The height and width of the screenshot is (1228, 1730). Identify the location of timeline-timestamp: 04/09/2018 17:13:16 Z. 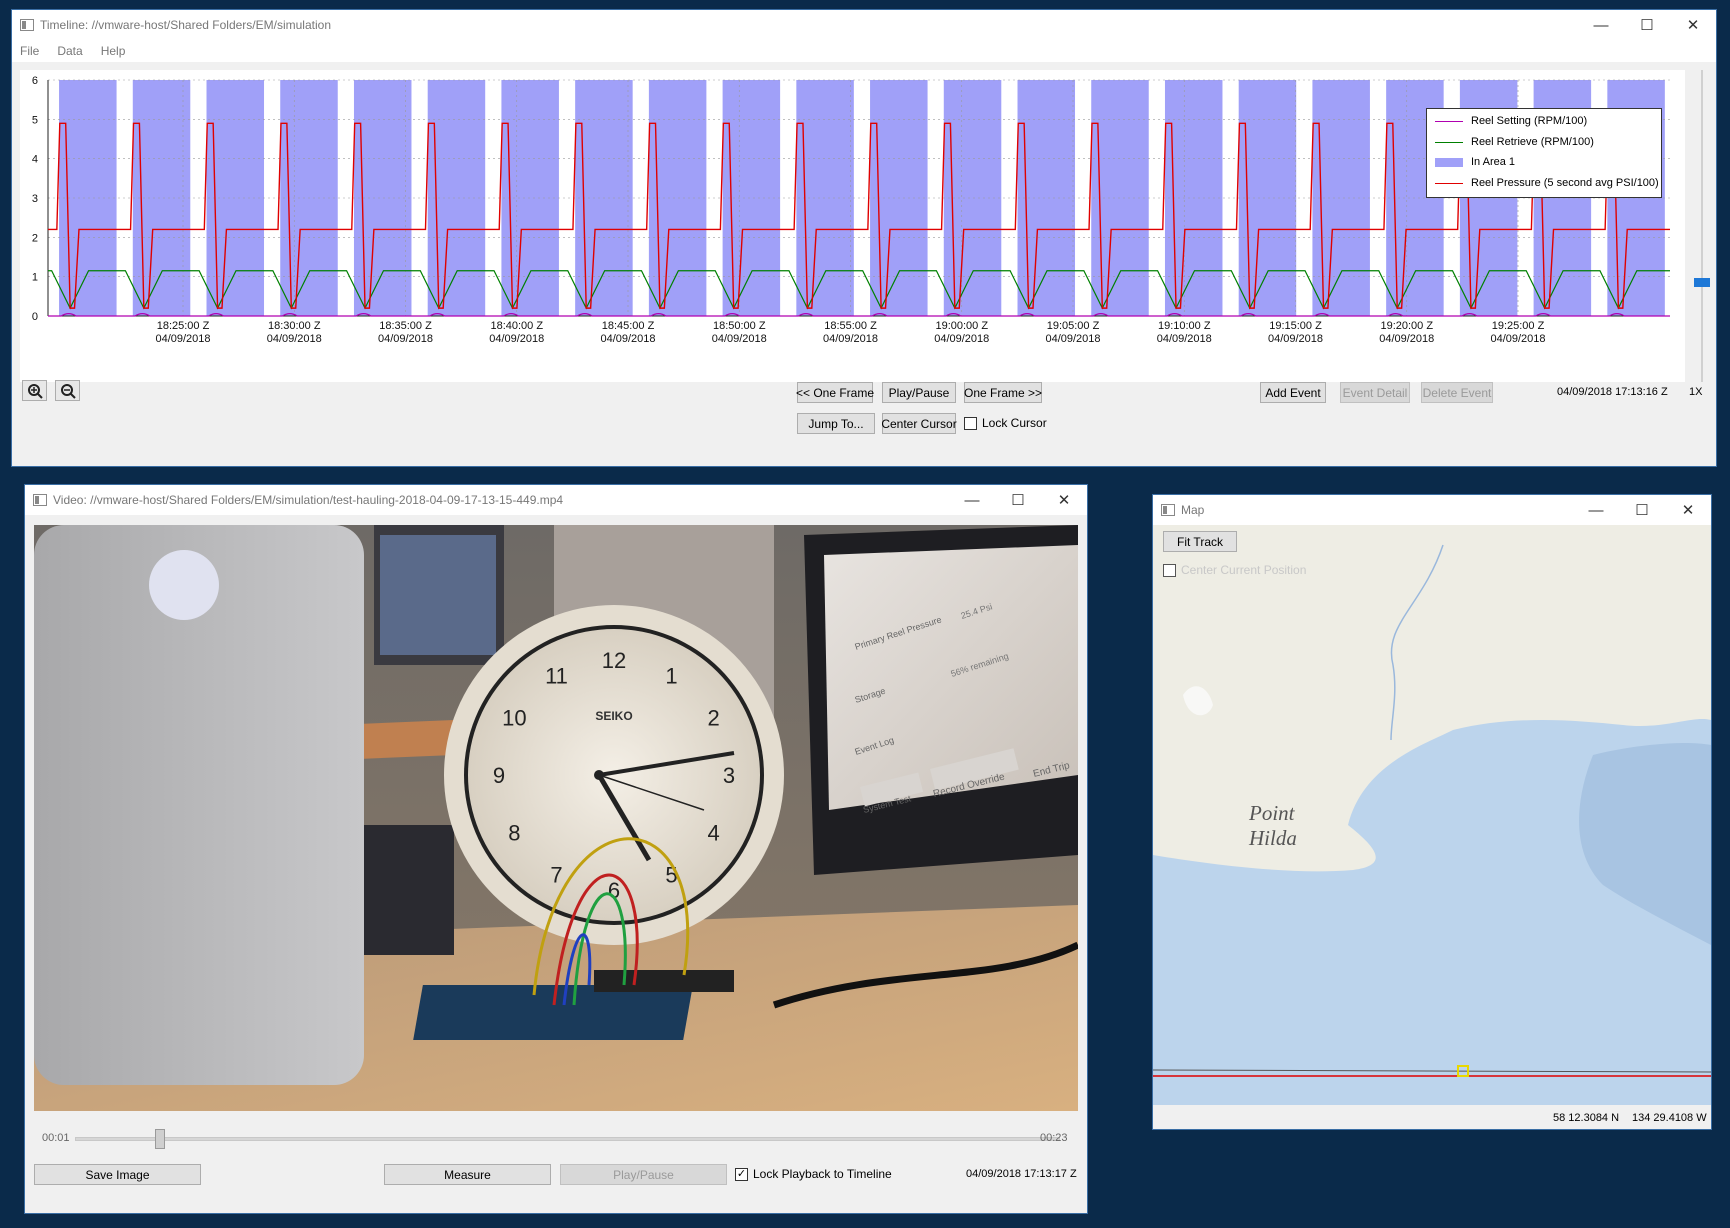
(1612, 392).